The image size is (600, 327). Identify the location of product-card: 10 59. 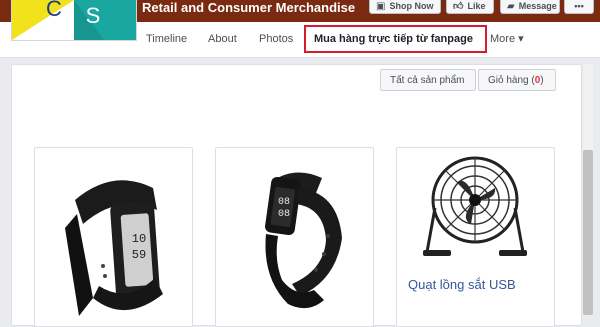
(113, 237).